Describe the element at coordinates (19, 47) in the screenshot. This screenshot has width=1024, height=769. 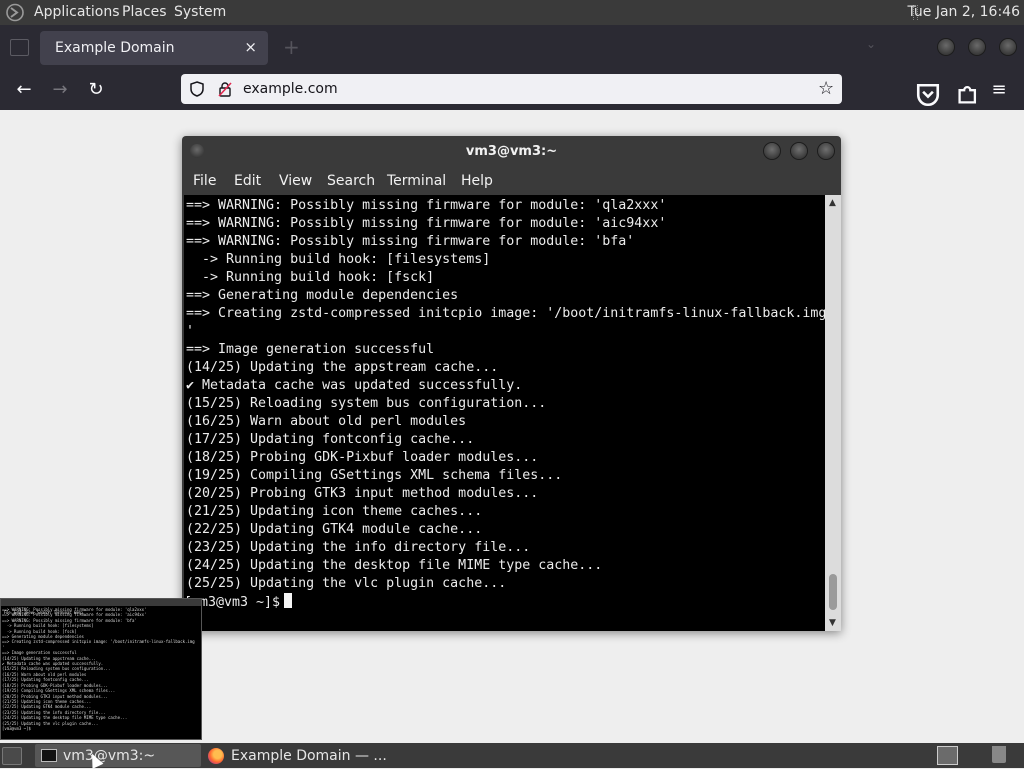
I see `tab-overview-icon` at that location.